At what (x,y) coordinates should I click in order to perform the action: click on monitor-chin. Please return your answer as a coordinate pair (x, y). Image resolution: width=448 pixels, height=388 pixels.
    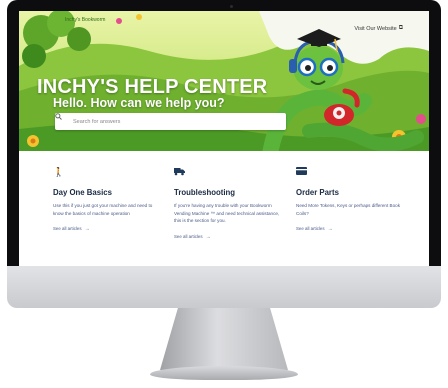
    Looking at the image, I should click on (224, 287).